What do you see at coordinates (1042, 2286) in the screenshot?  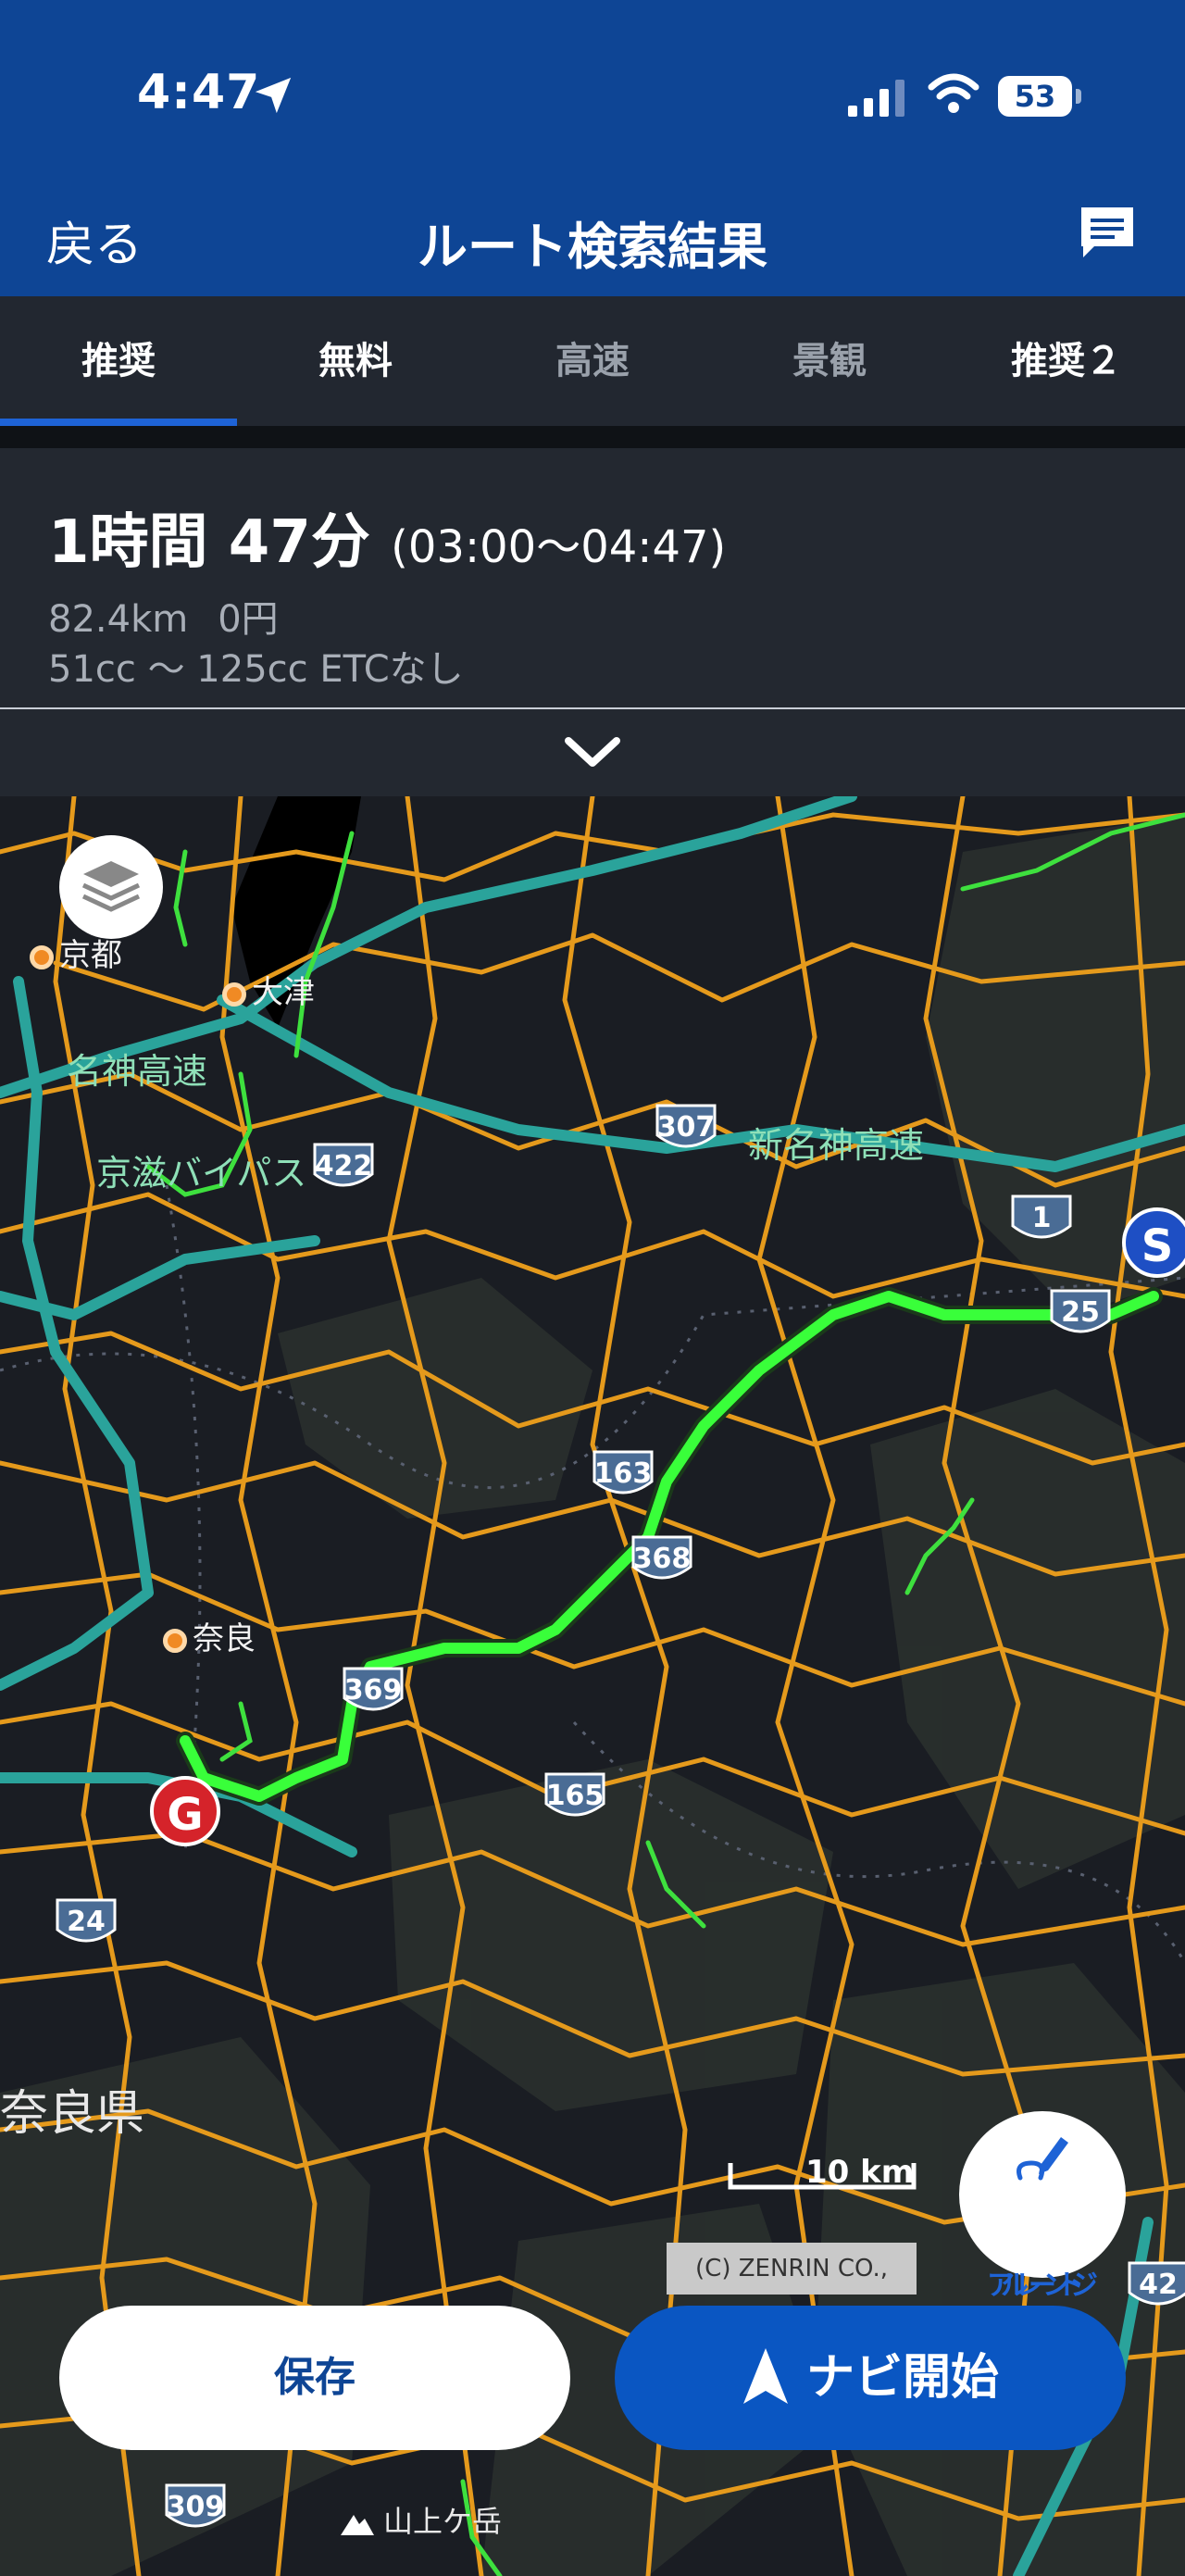 I see `route-arrange-label: ルート アレンジ` at bounding box center [1042, 2286].